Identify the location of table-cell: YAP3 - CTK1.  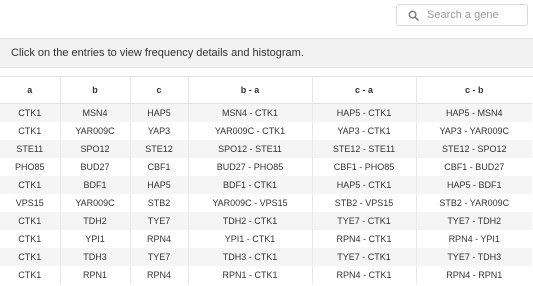
(363, 131).